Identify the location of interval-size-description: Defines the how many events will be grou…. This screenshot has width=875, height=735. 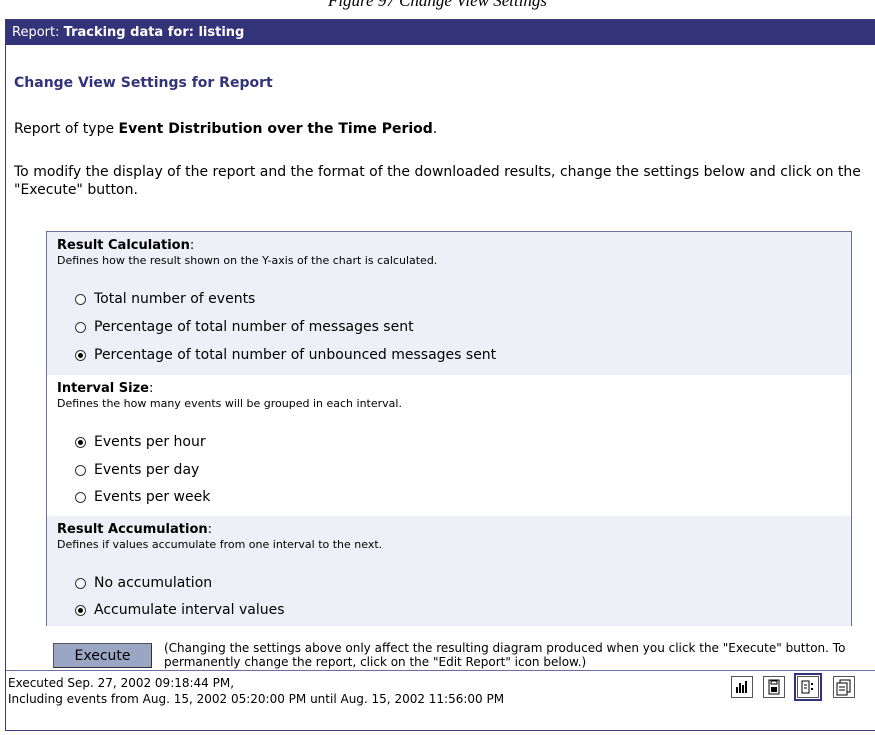
(229, 403).